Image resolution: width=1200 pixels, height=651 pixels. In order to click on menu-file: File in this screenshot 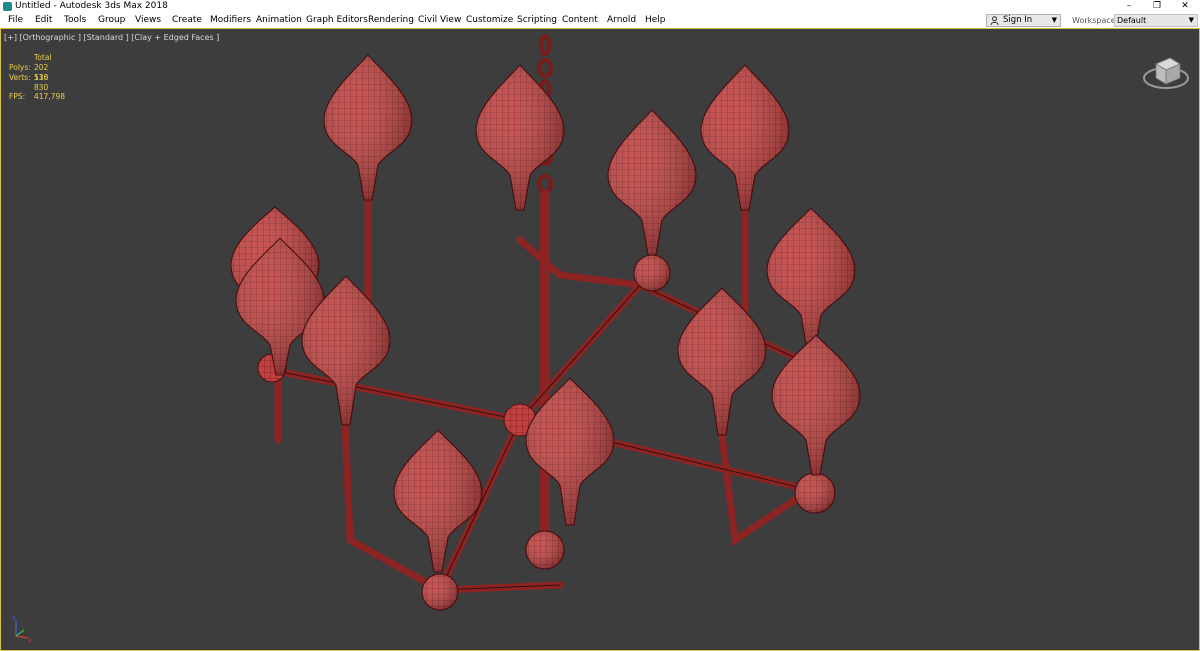, I will do `click(15, 20)`.